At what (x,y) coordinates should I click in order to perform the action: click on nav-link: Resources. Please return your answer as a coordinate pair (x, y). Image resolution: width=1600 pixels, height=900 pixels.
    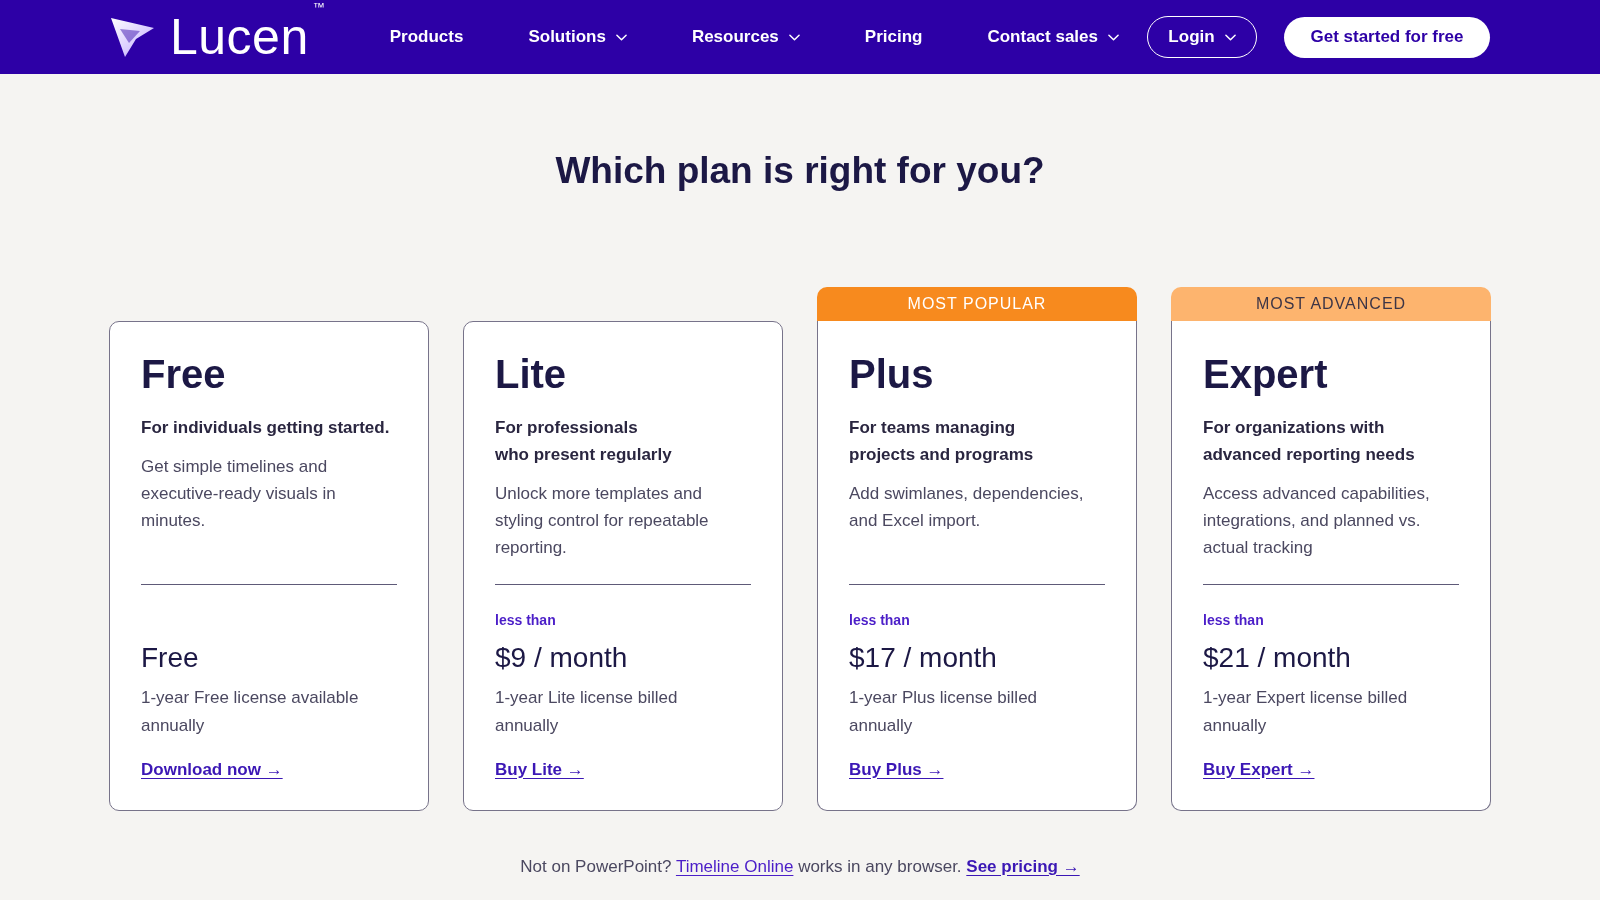
    Looking at the image, I should click on (745, 37).